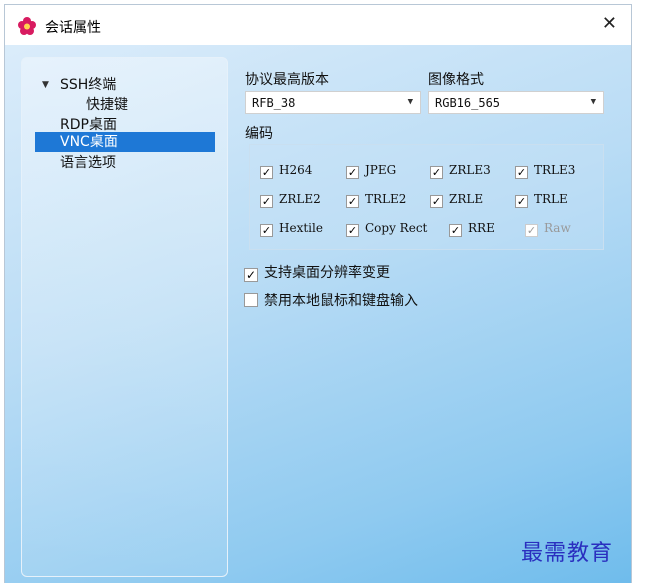  Describe the element at coordinates (274, 103) in the screenshot. I see `protocol-version-value: RFB_38` at that location.